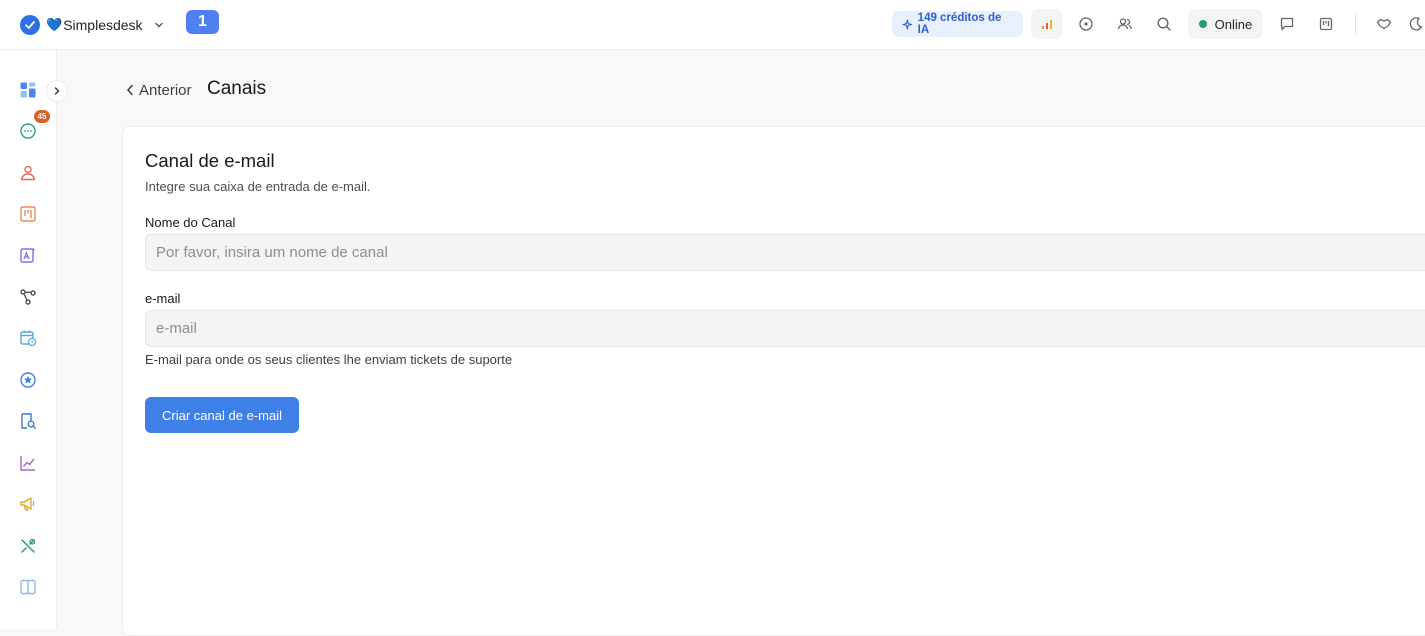 The image size is (1425, 636). Describe the element at coordinates (54, 24) in the screenshot. I see `heart-icon: 💙` at that location.